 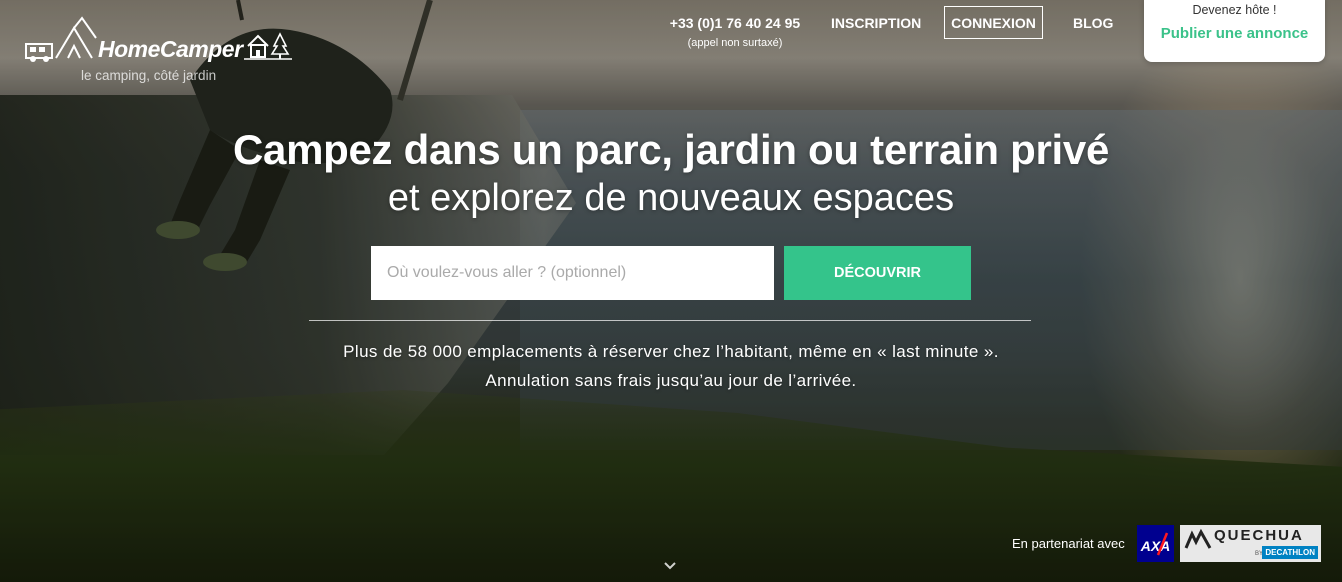 What do you see at coordinates (735, 43) in the screenshot?
I see `phone-note: (appel non surtaxé)` at bounding box center [735, 43].